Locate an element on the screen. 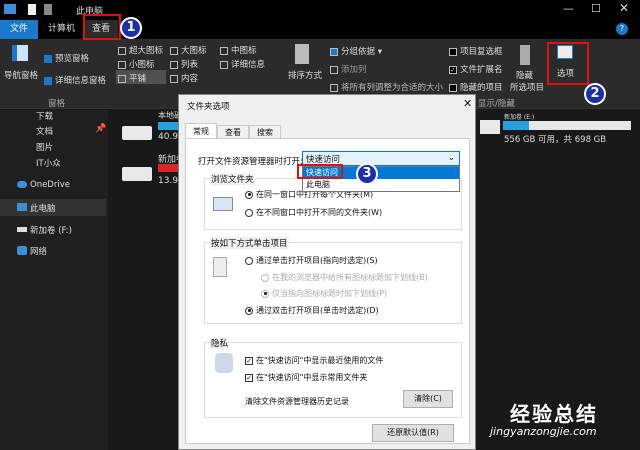 The width and height of the screenshot is (640, 450). radio-single-click: 通过单击打开项目(指向时选定)(S) is located at coordinates (311, 260).